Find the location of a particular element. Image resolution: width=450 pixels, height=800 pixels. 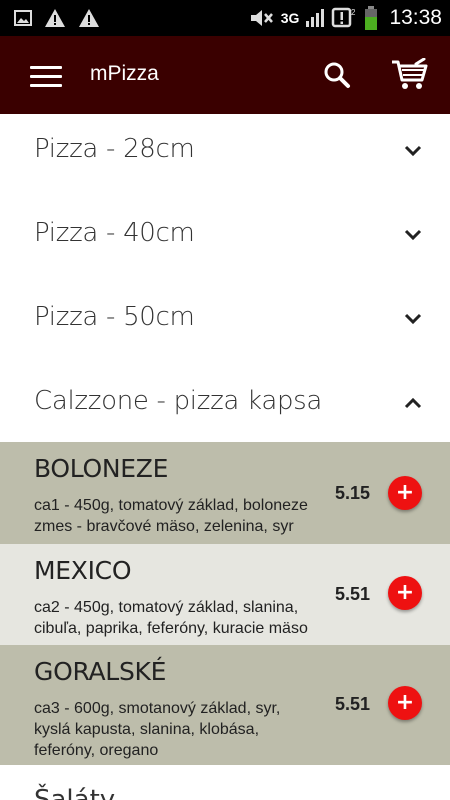

category-label: Pizza - 40cm is located at coordinates (114, 233).